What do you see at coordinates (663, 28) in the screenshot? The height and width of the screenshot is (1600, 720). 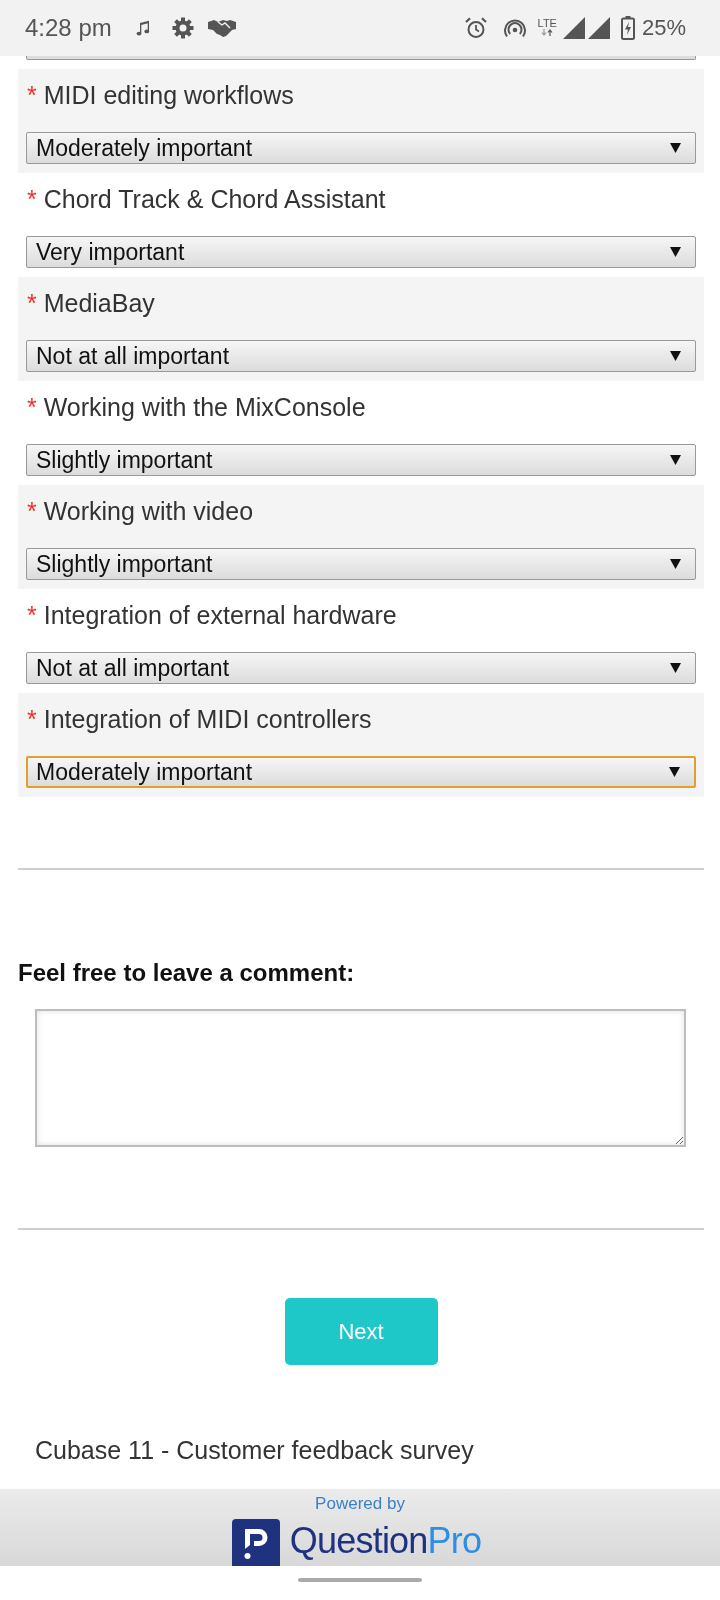 I see `battery-percentage: 25%` at bounding box center [663, 28].